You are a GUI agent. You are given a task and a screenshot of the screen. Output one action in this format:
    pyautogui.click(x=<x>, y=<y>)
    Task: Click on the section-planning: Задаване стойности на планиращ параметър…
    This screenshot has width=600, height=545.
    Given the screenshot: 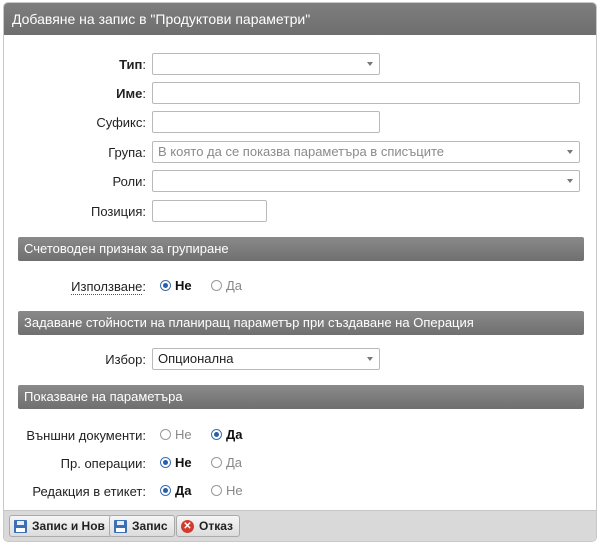 What is the action you would take?
    pyautogui.click(x=301, y=323)
    